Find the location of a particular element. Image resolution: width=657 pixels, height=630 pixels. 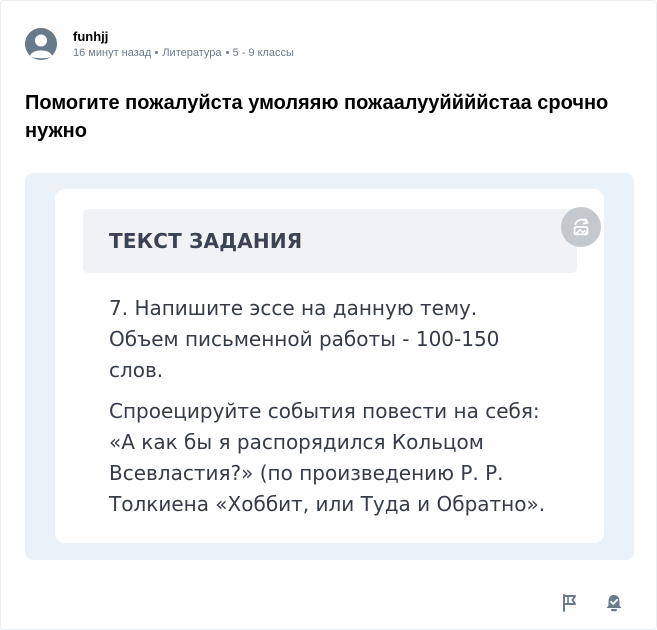

author-name: funhjj is located at coordinates (90, 36).